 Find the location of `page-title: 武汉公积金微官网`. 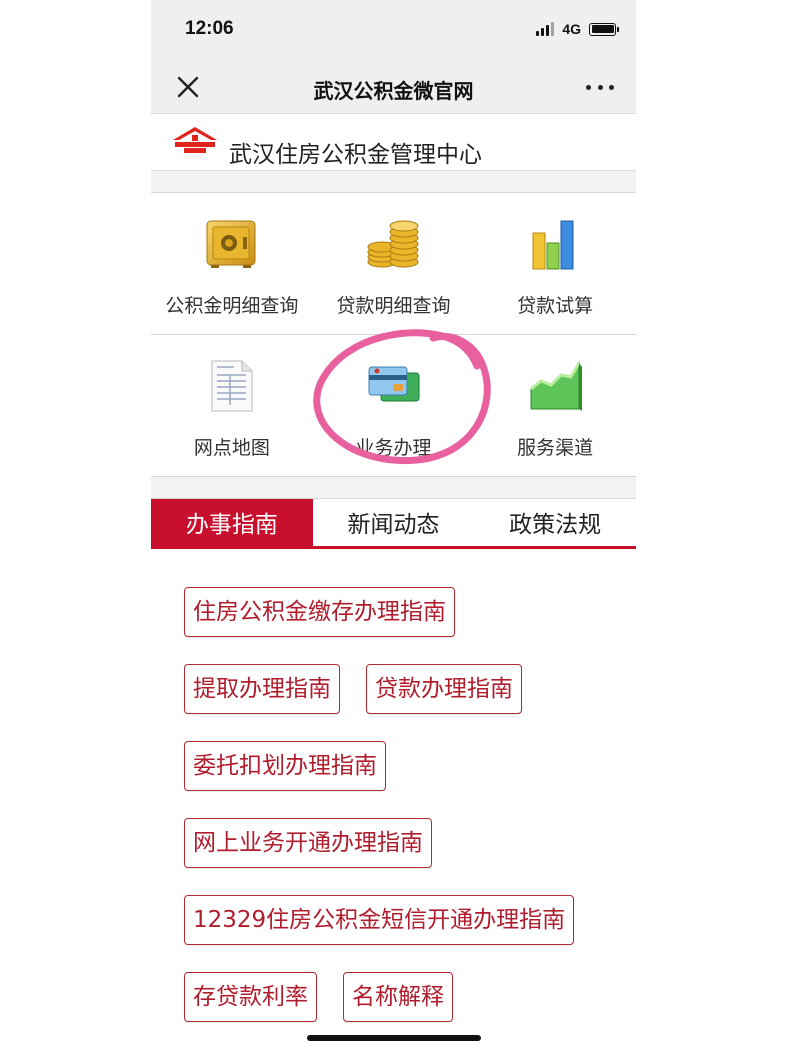

page-title: 武汉公积金微官网 is located at coordinates (393, 91).